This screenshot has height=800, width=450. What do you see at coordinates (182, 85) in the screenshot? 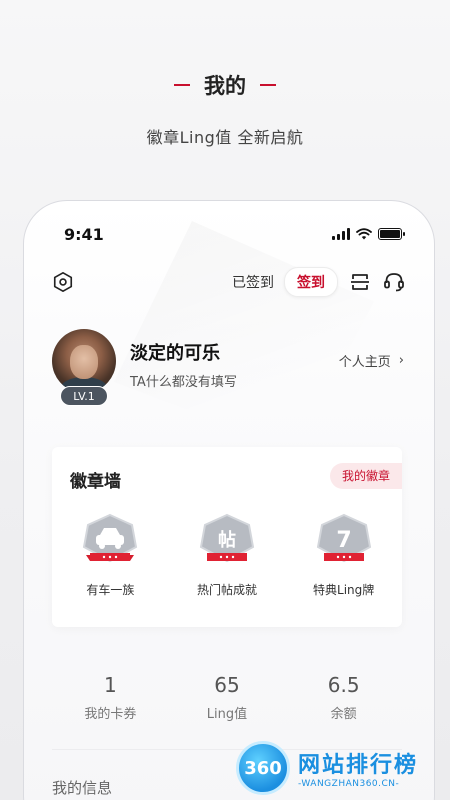
I see `title-dash-left` at bounding box center [182, 85].